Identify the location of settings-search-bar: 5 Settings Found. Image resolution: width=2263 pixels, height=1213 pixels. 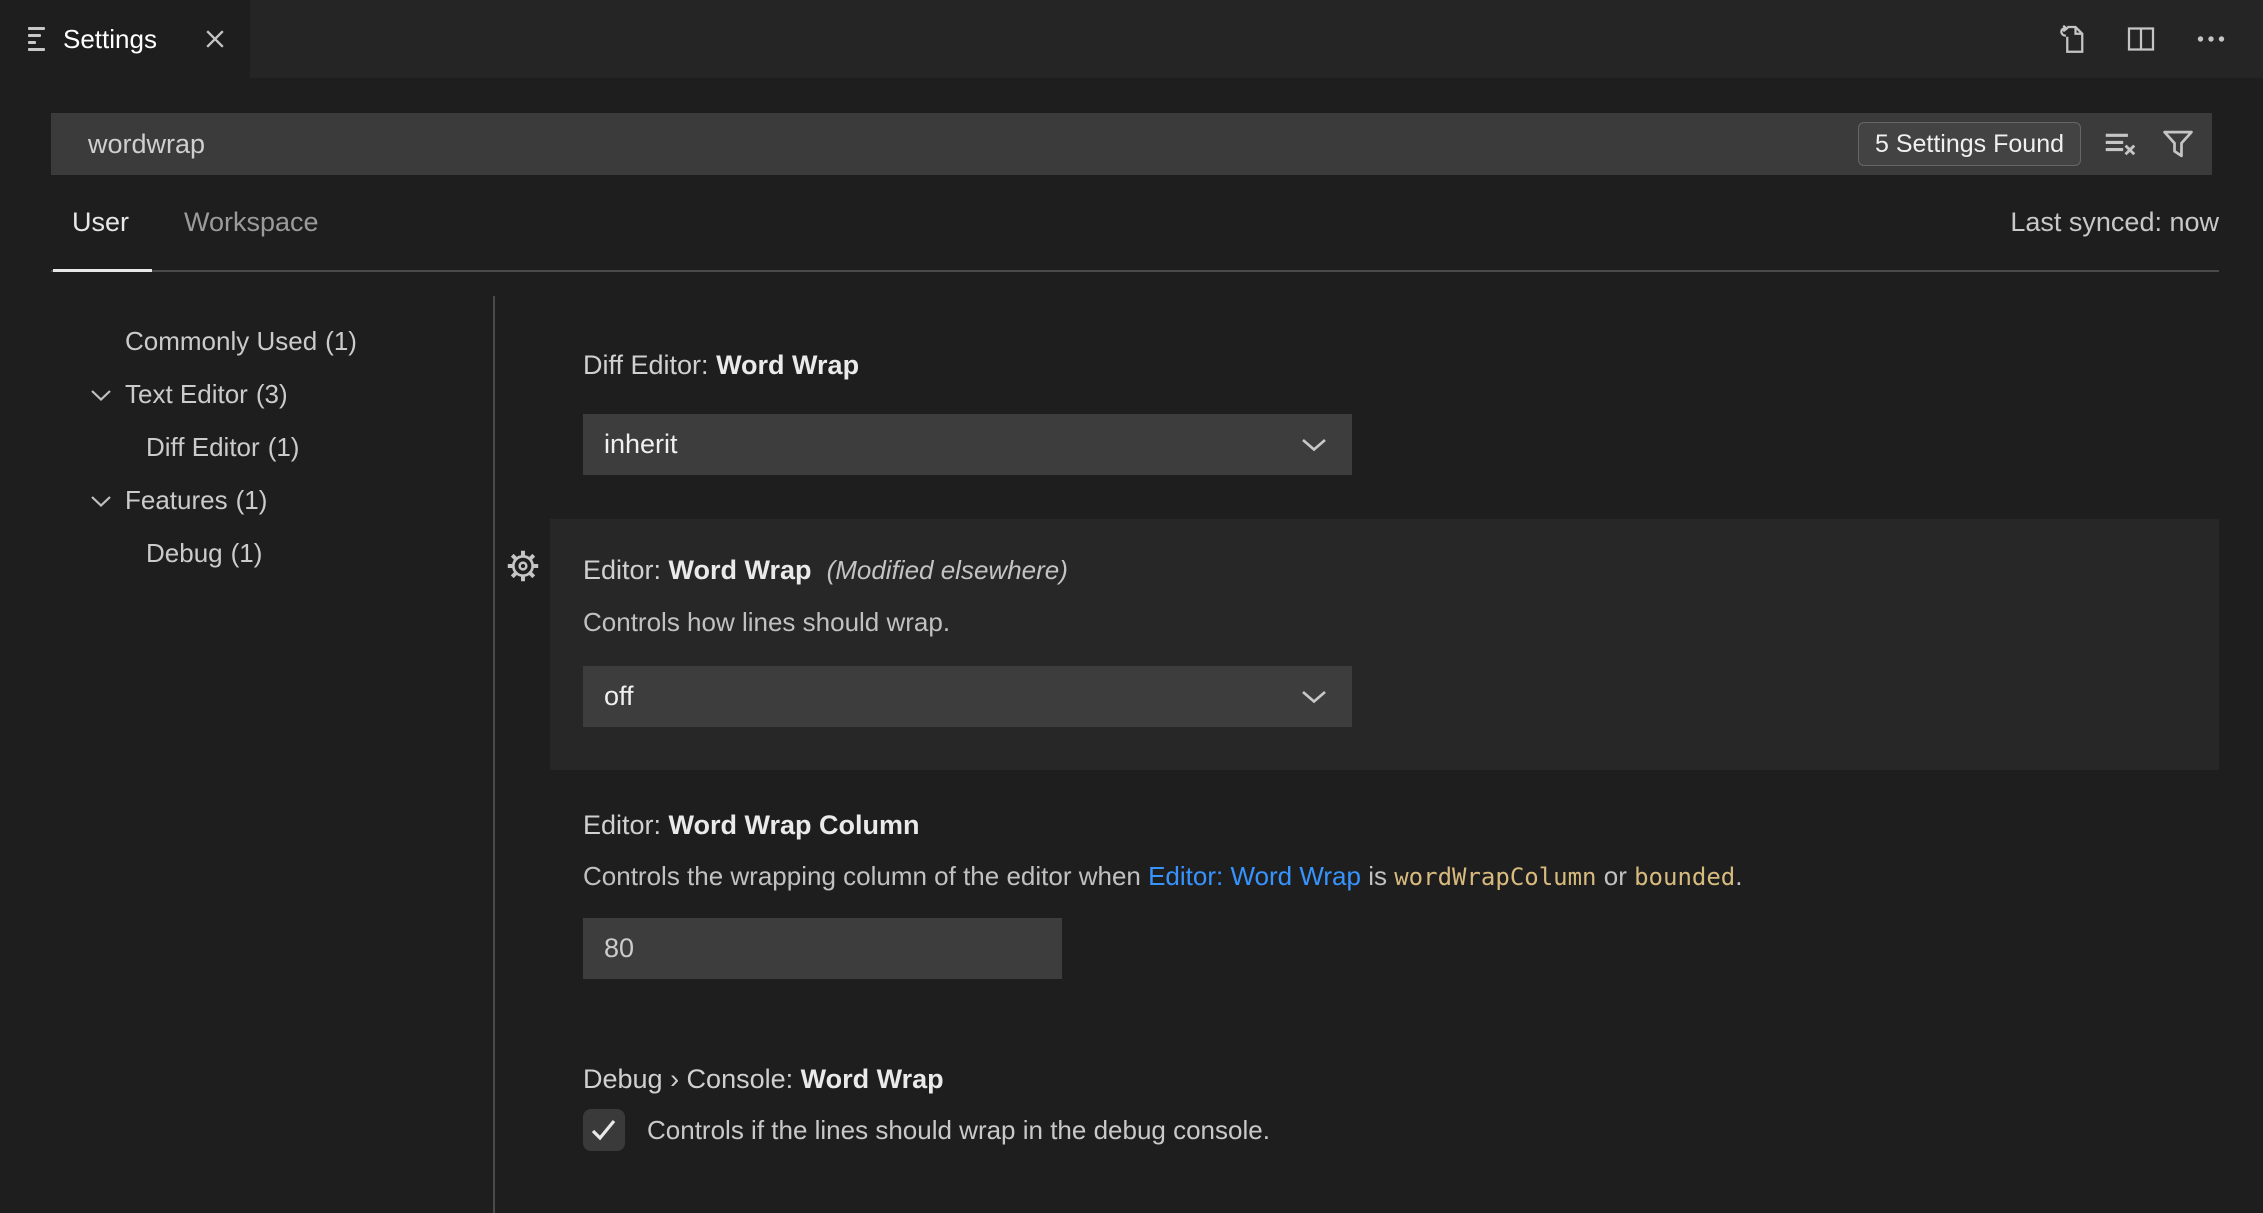
(1131, 144).